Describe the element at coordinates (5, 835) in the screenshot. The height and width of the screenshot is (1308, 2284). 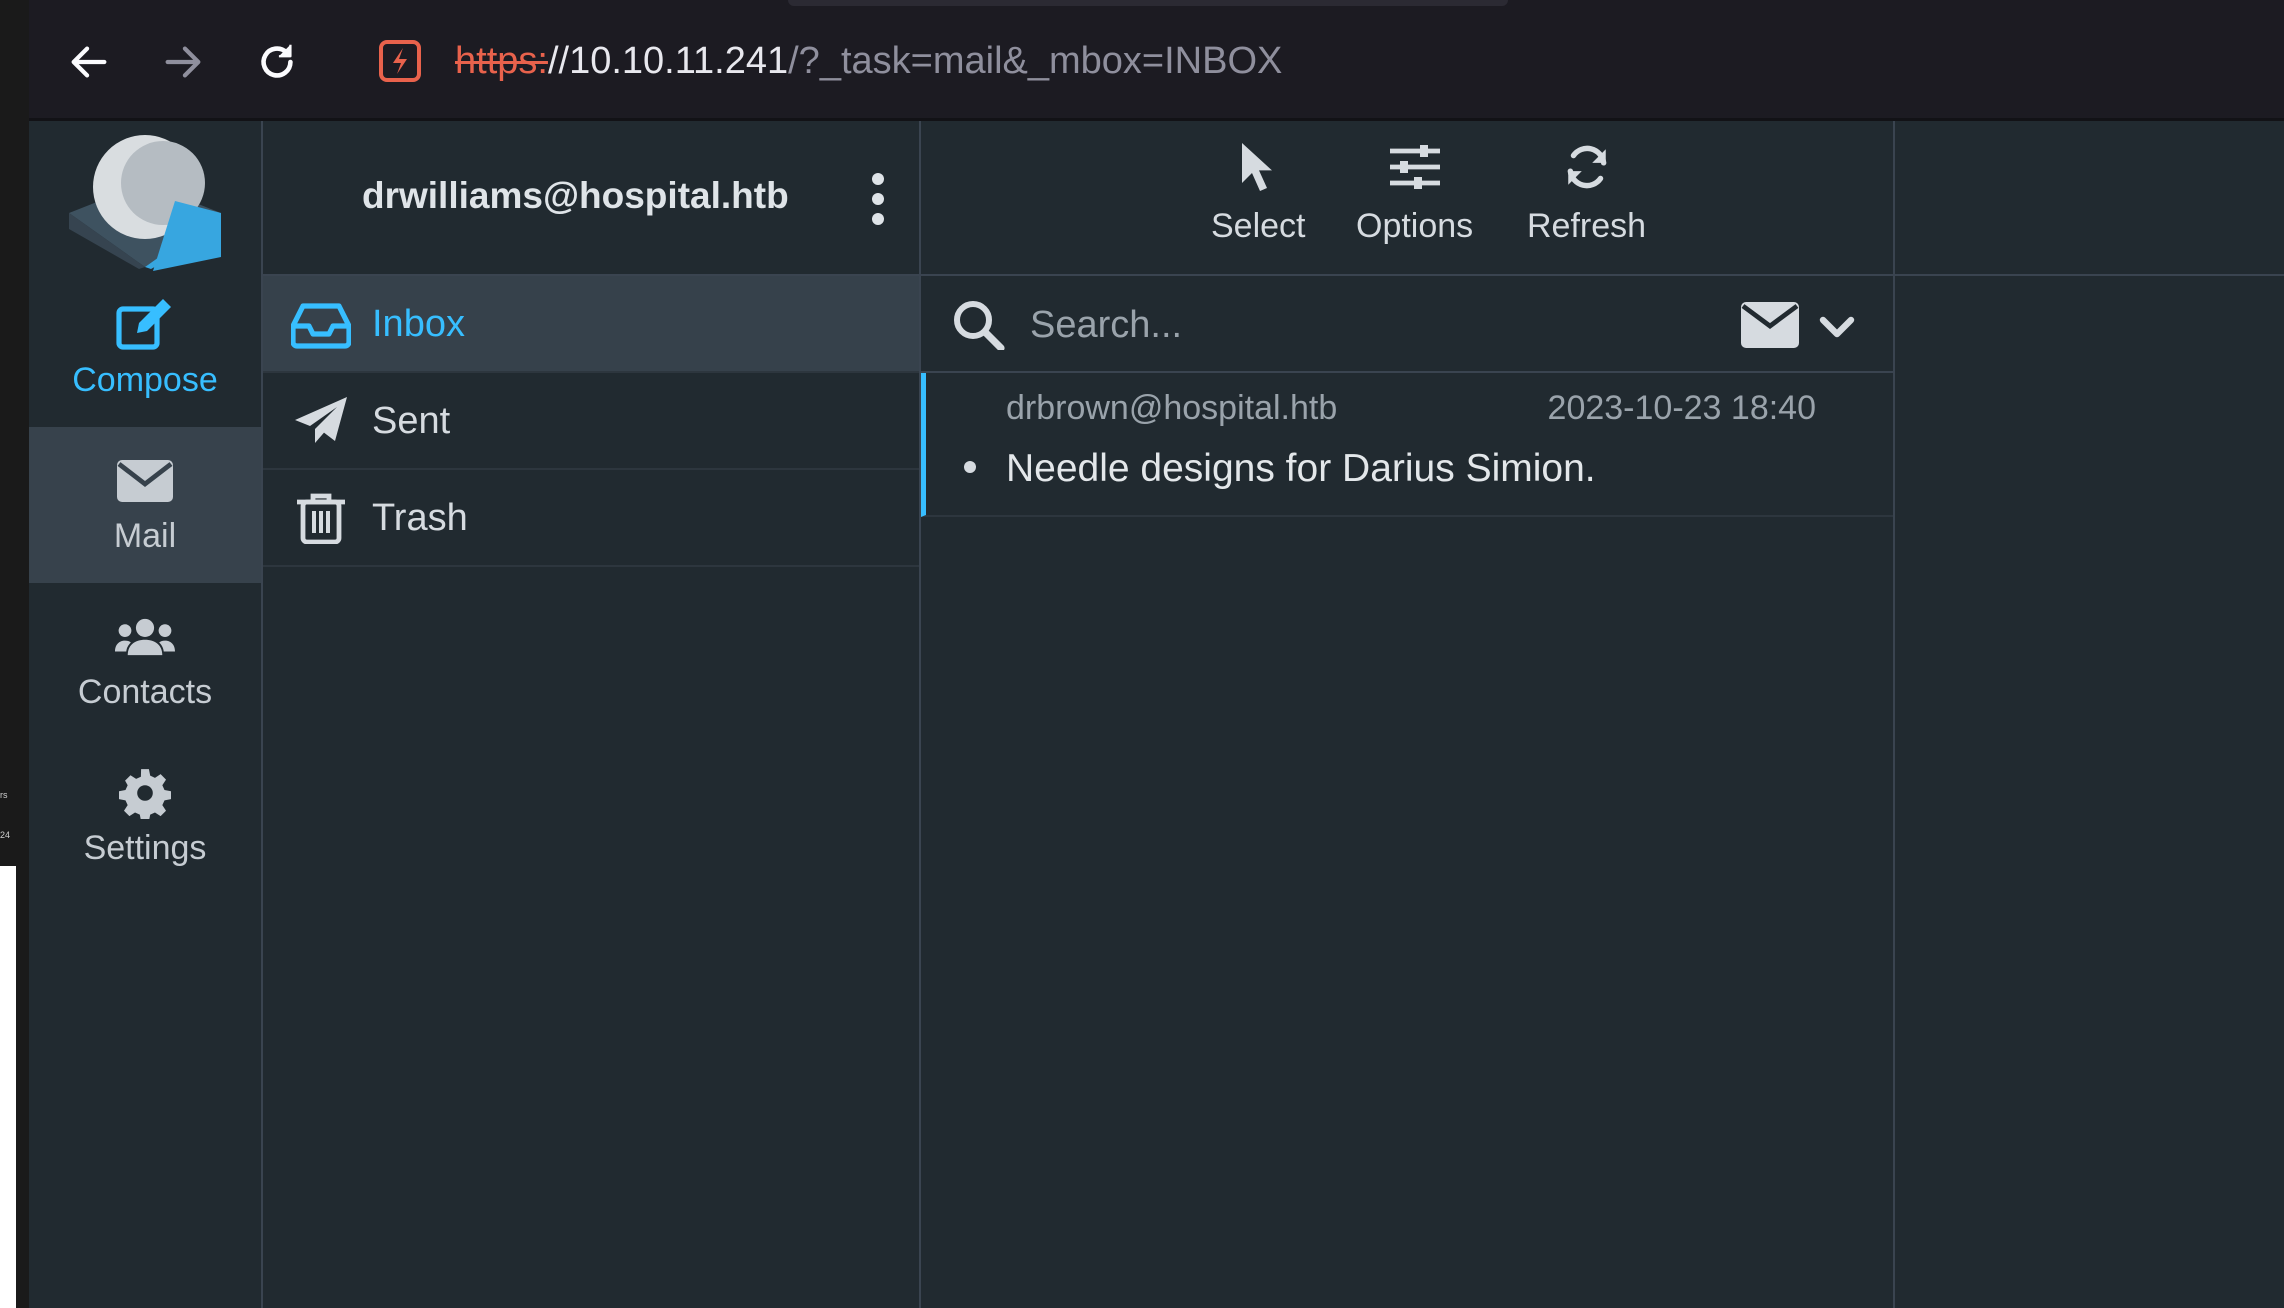
I see `desktop-text-fragment: 24` at that location.